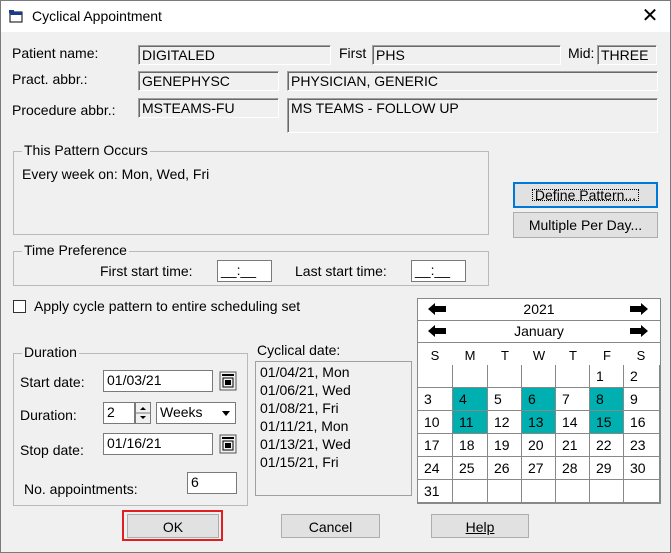  I want to click on help-button: Help, so click(480, 526).